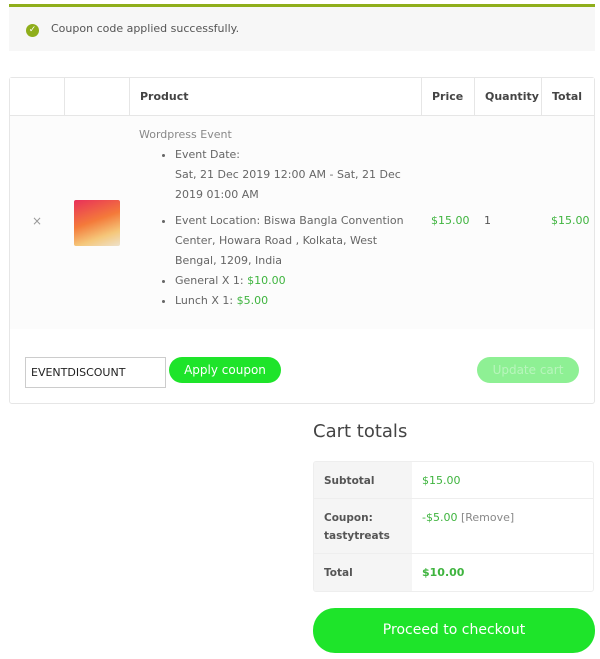  Describe the element at coordinates (145, 28) in the screenshot. I see `notice-message: Coupon code applied successfully.` at that location.